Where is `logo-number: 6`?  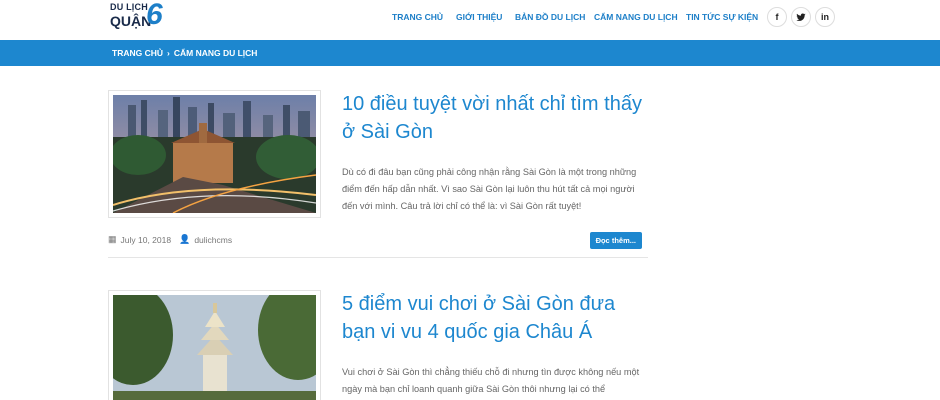 logo-number: 6 is located at coordinates (154, 15).